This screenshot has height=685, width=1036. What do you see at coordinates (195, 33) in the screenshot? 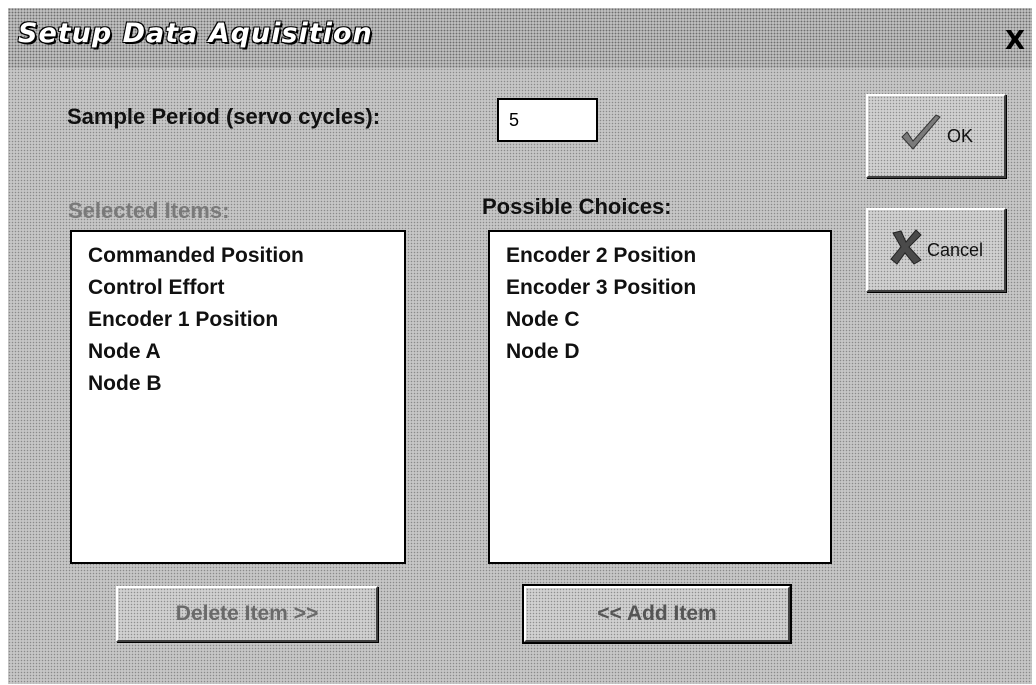
I see `window-title: Setup Data Aquisition` at bounding box center [195, 33].